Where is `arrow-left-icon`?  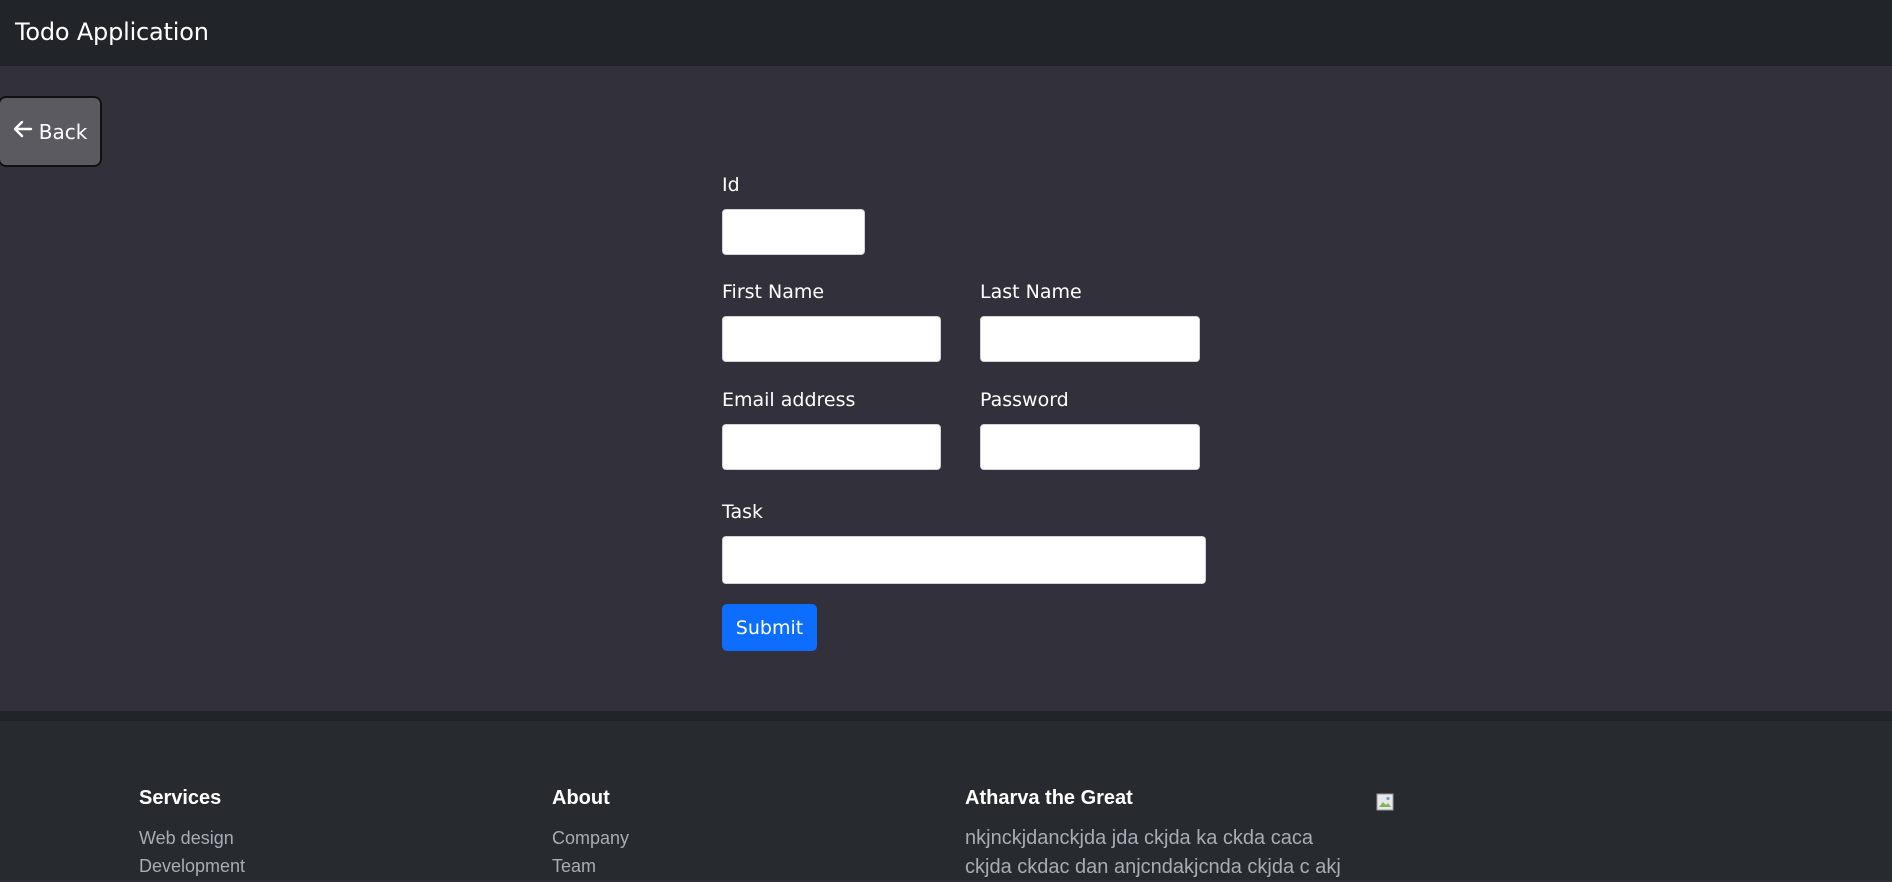
arrow-left-icon is located at coordinates (23, 131).